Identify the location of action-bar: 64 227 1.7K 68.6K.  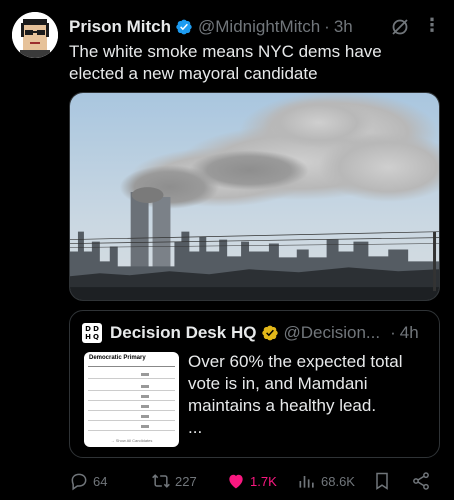
(255, 482).